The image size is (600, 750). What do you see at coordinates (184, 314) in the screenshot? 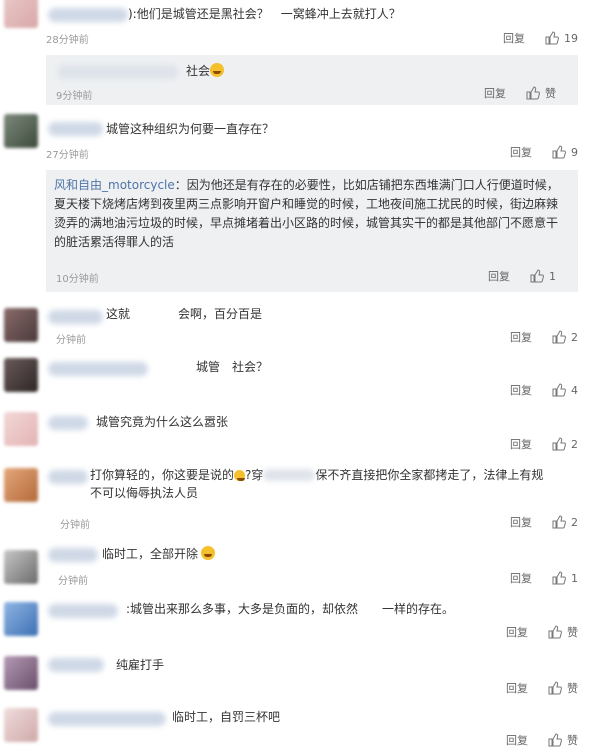
I see `comment-text: 这就 会啊，百分百是` at bounding box center [184, 314].